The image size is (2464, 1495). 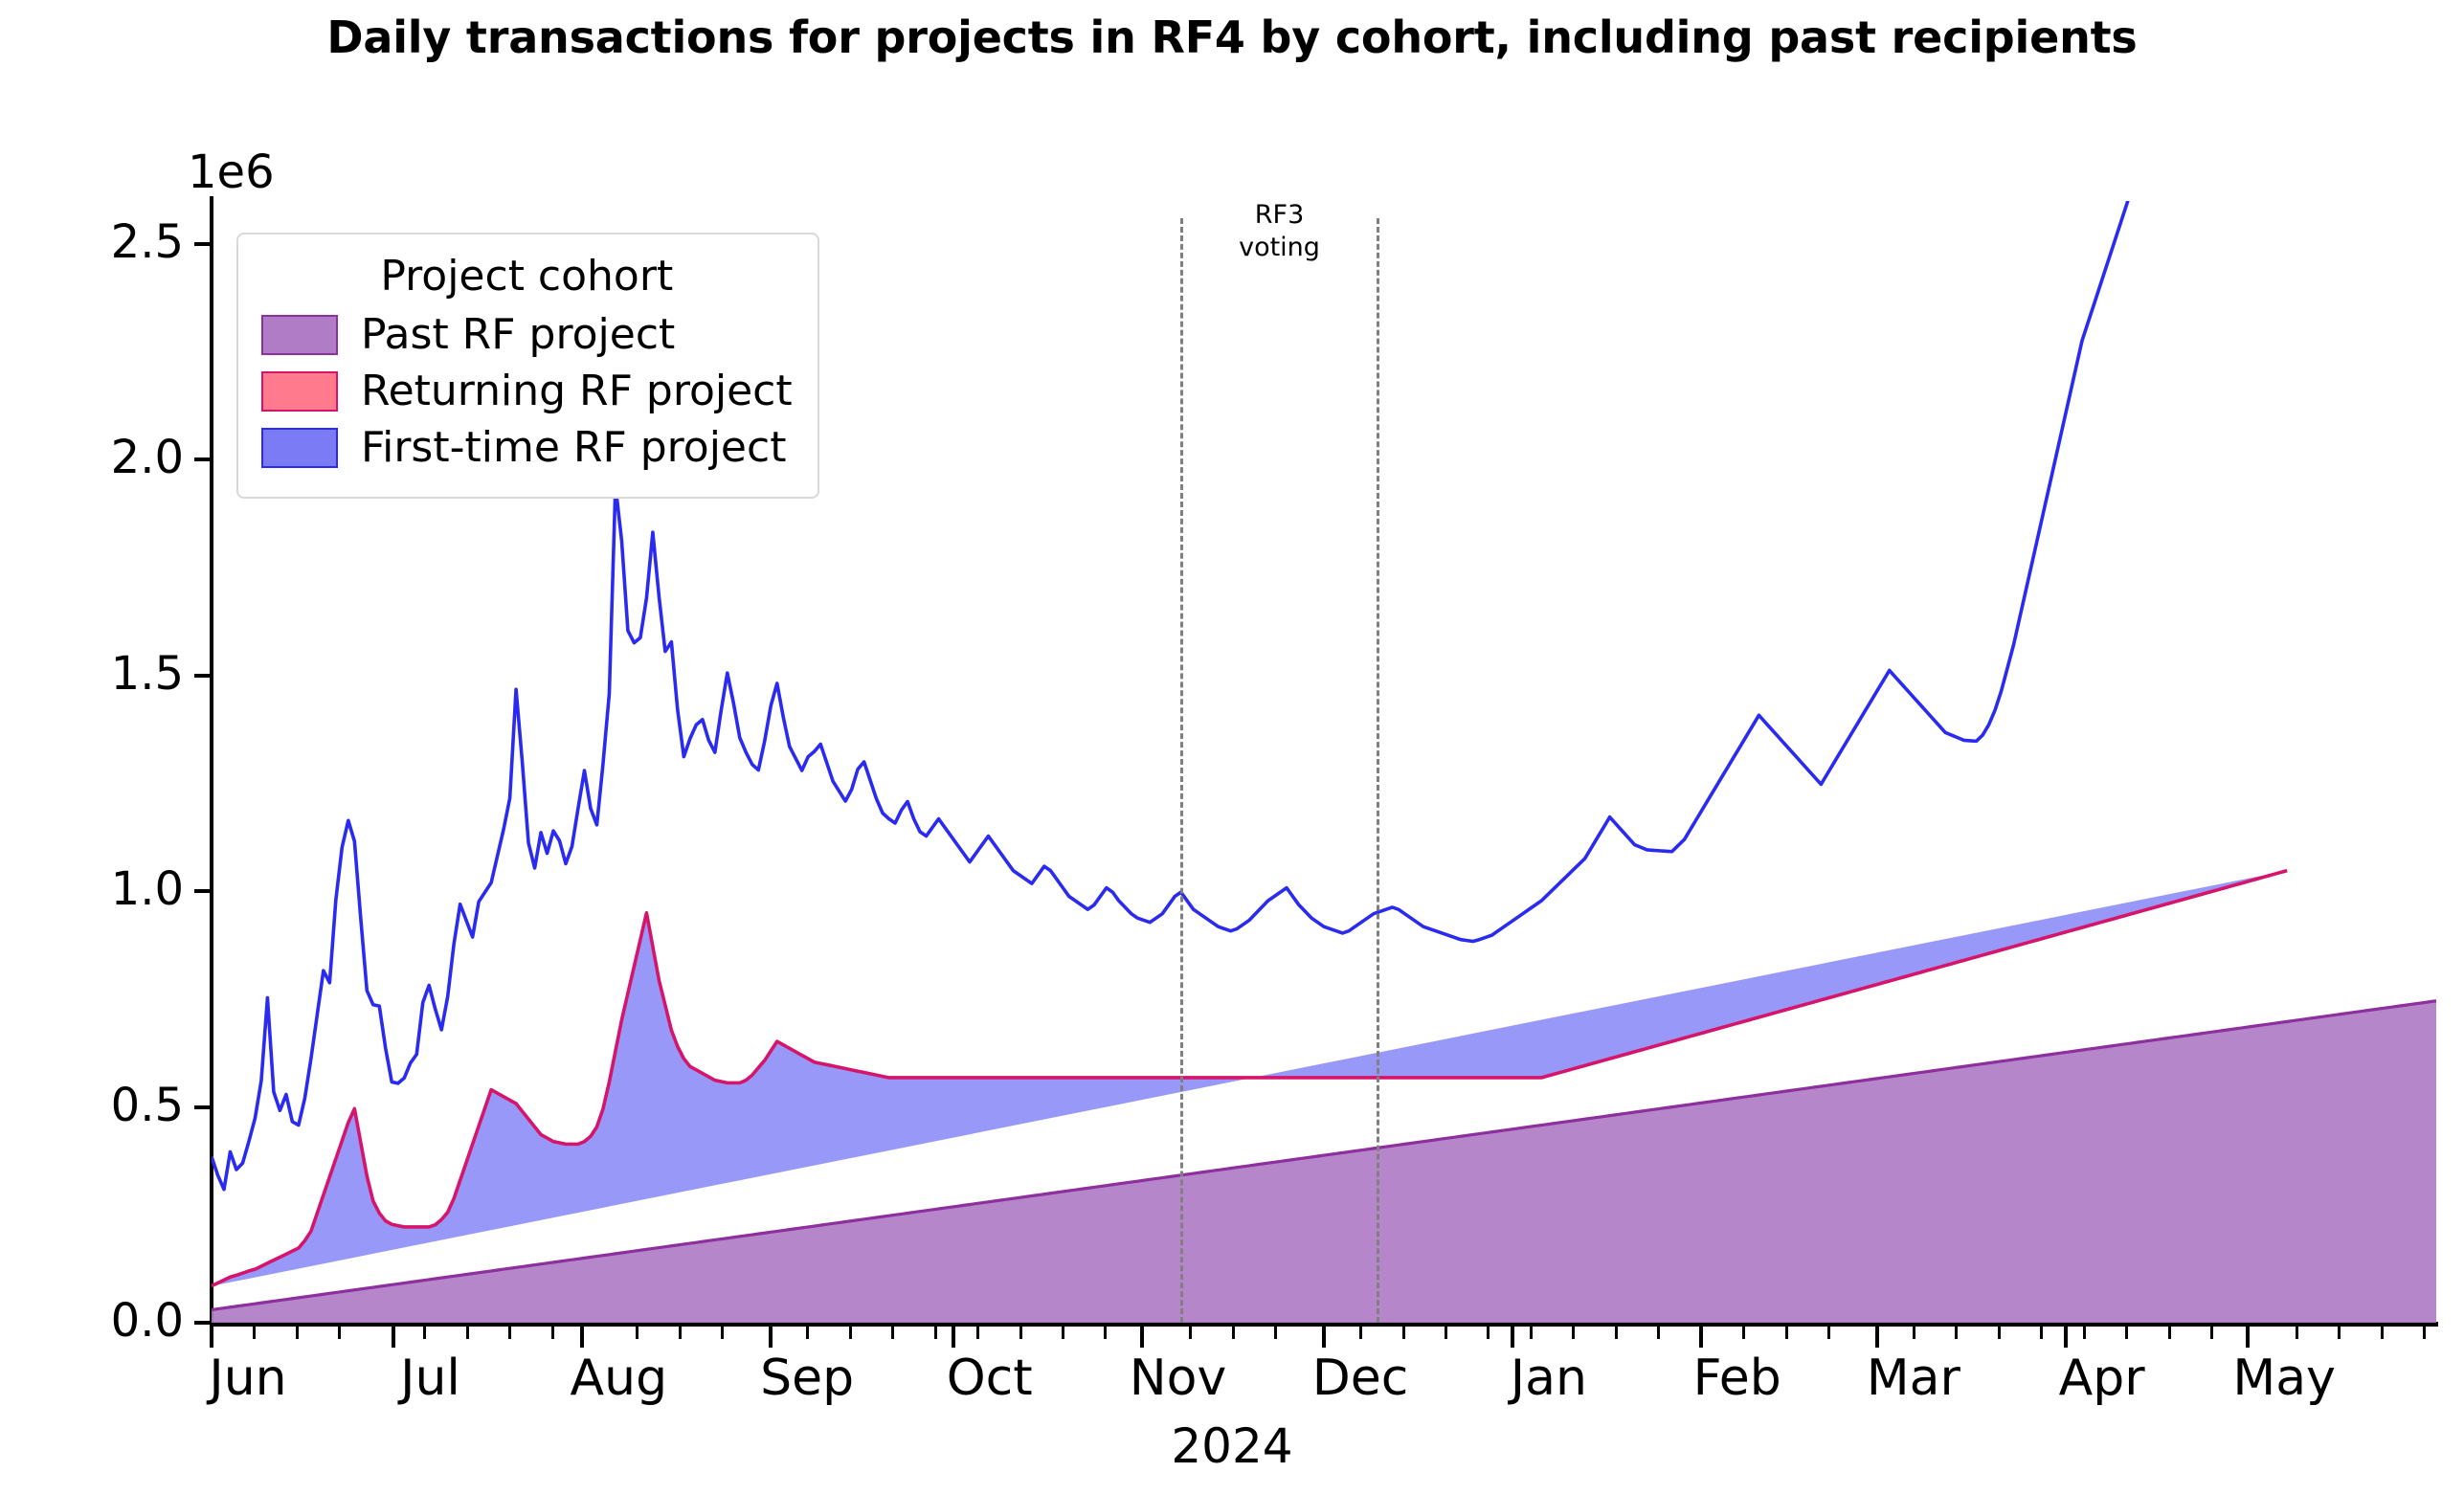 What do you see at coordinates (527, 276) in the screenshot?
I see `legend-title: Project cohort` at bounding box center [527, 276].